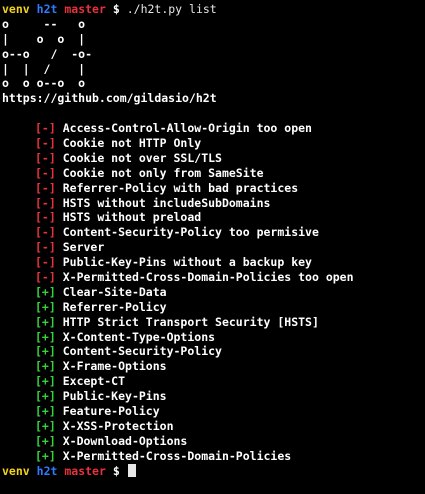 The image size is (425, 494). Describe the element at coordinates (142, 351) in the screenshot. I see `item-label: Content-Security-Policy` at that location.